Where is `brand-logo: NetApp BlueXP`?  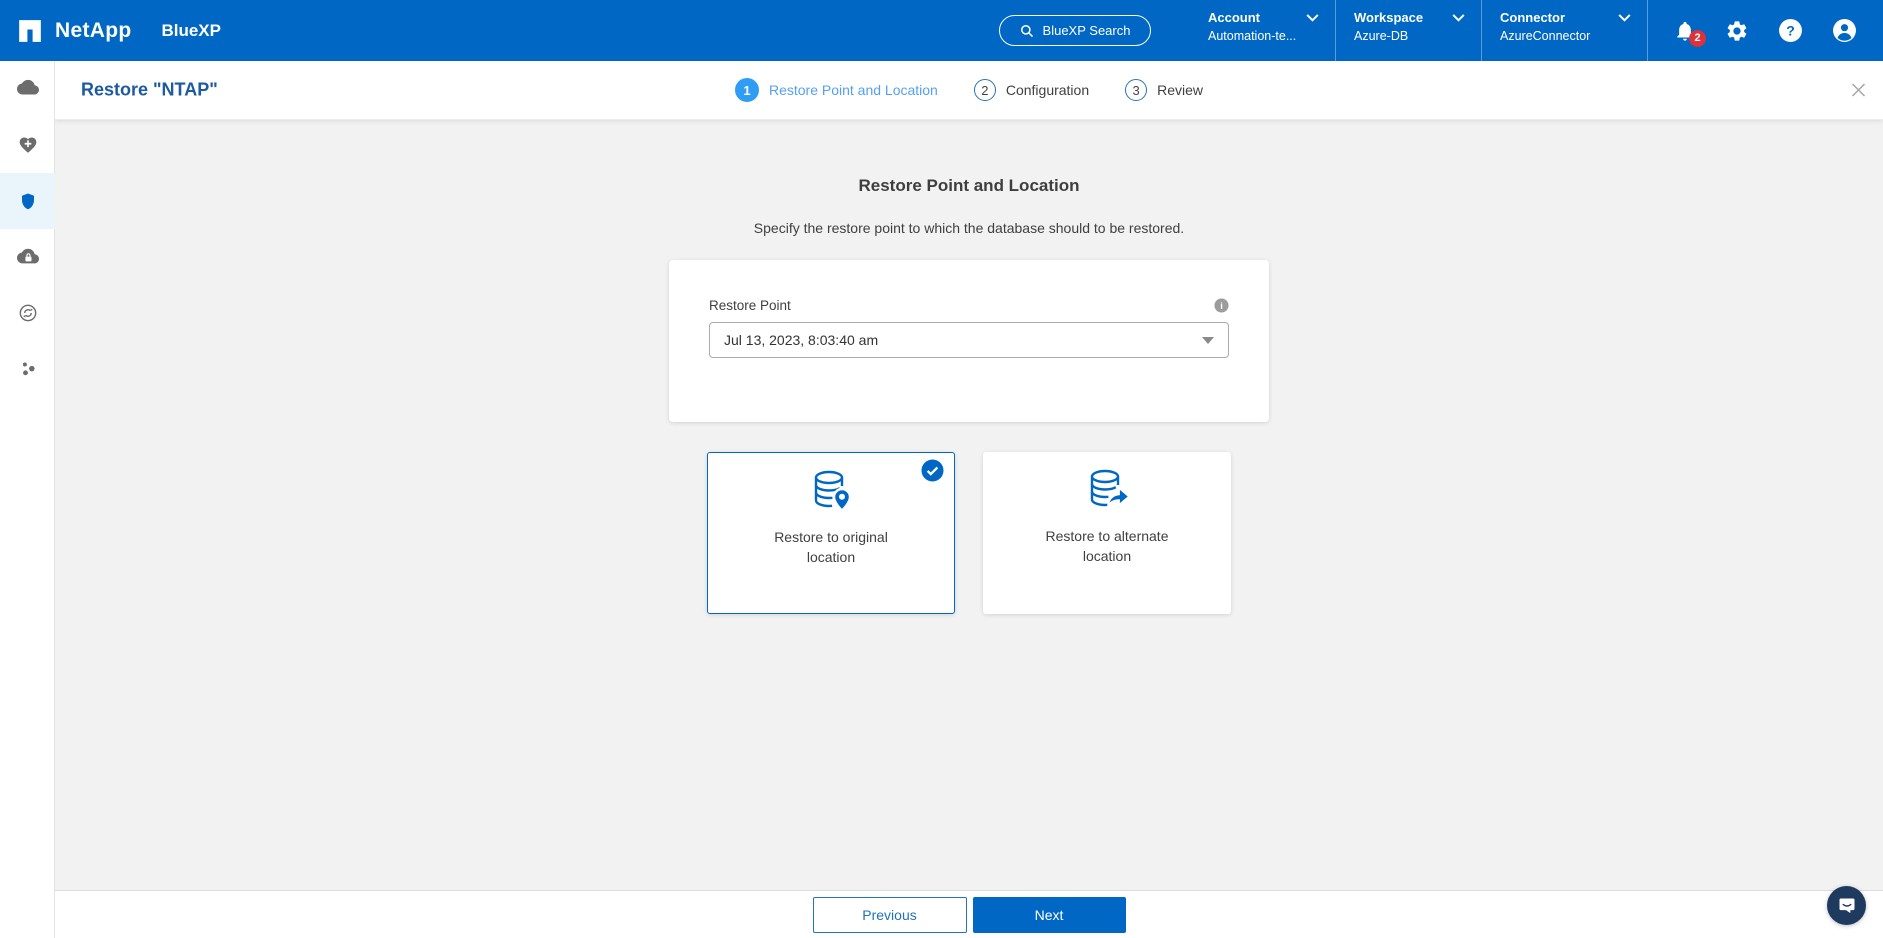 brand-logo: NetApp BlueXP is located at coordinates (119, 30).